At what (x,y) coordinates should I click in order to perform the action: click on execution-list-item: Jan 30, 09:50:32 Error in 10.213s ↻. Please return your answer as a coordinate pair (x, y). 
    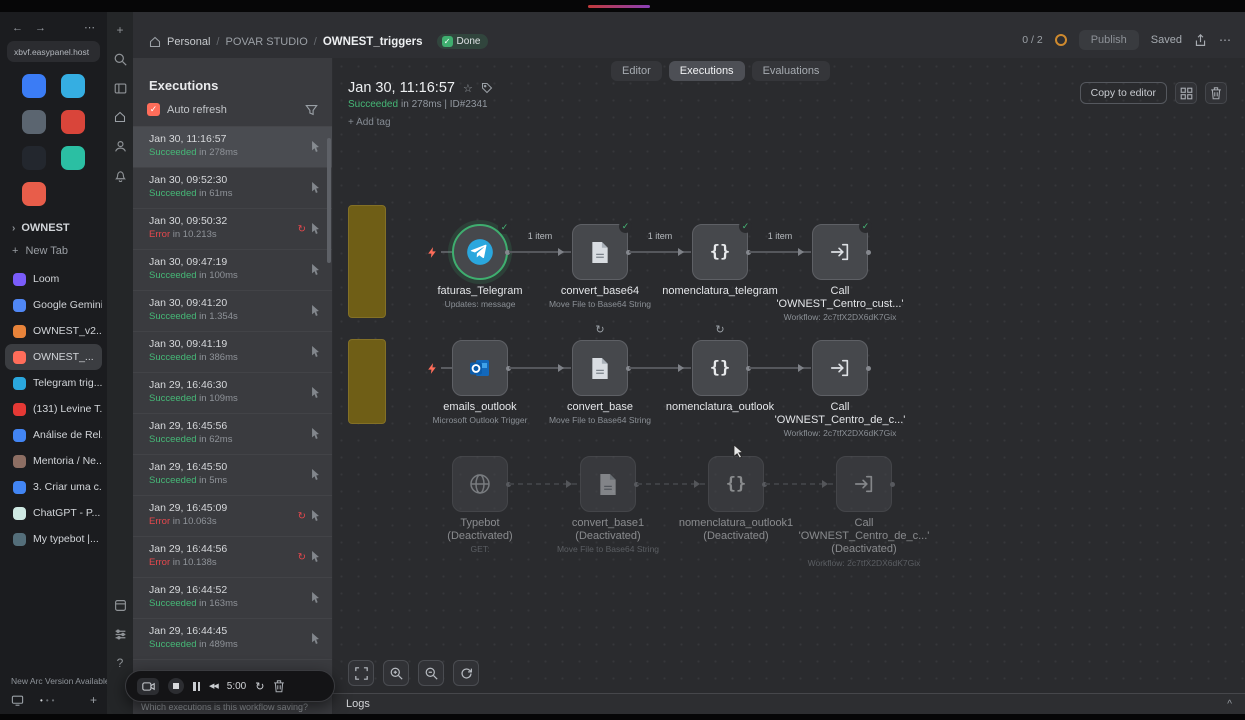
    Looking at the image, I should click on (232, 229).